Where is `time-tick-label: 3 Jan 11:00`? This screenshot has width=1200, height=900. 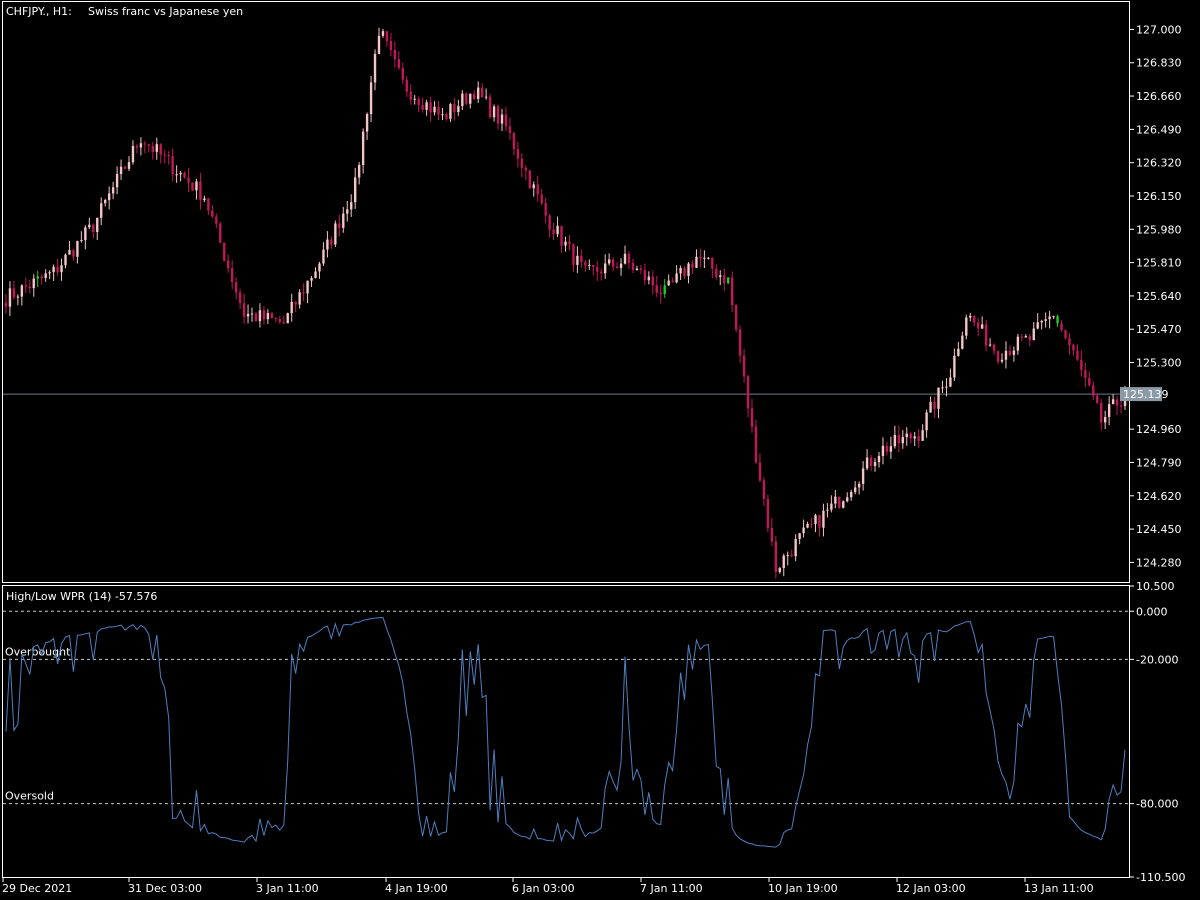 time-tick-label: 3 Jan 11:00 is located at coordinates (287, 888).